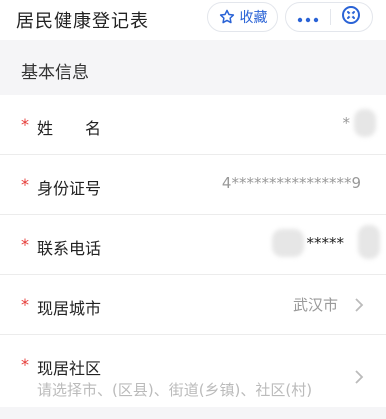  I want to click on name-label: 姓 名, so click(69, 128).